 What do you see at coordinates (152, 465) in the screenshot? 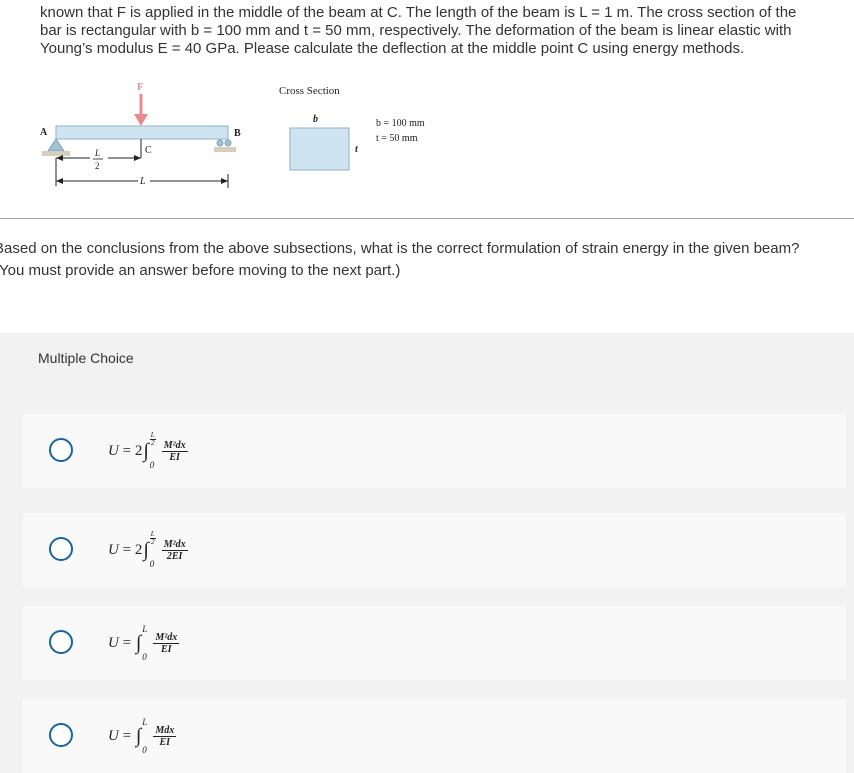
I see `formula-1-lower: 0` at bounding box center [152, 465].